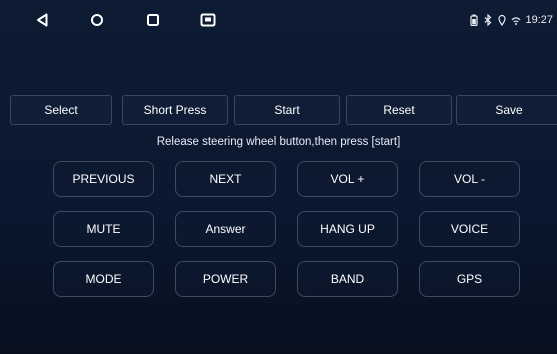 The image size is (557, 354). I want to click on recents-icon, so click(153, 20).